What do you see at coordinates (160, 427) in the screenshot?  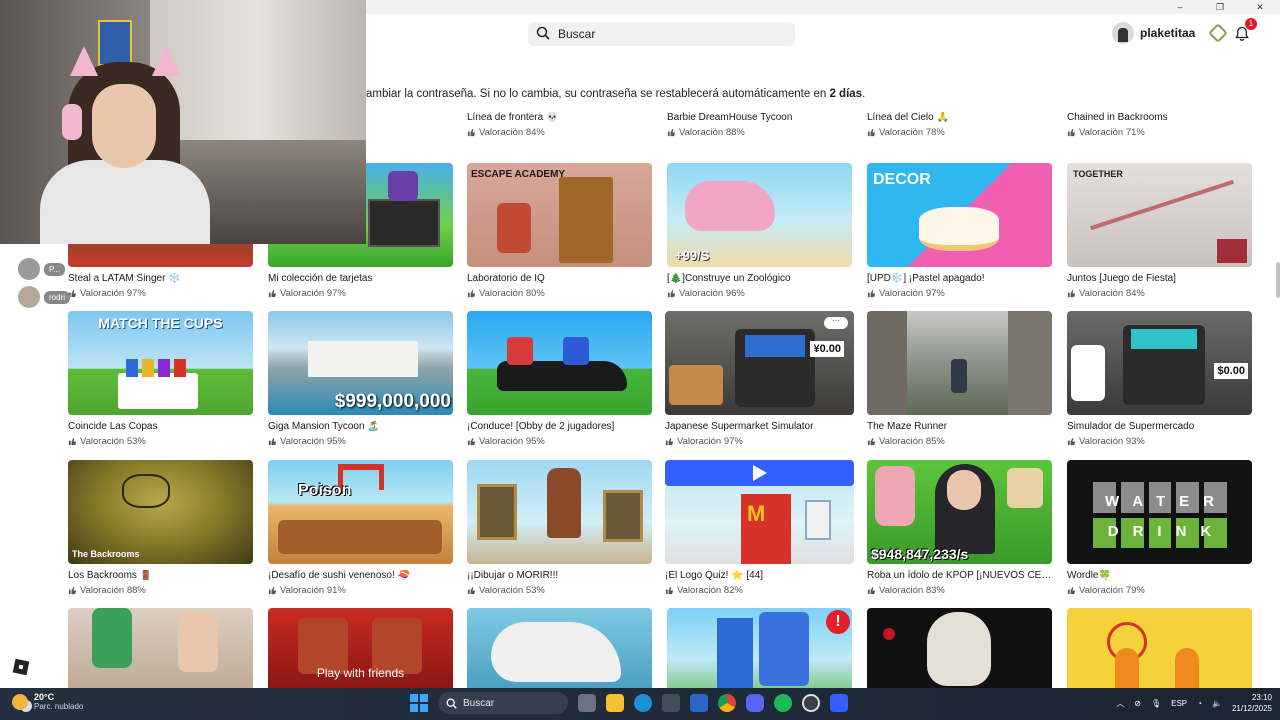 I see `game-title: Coincide Las Copas` at bounding box center [160, 427].